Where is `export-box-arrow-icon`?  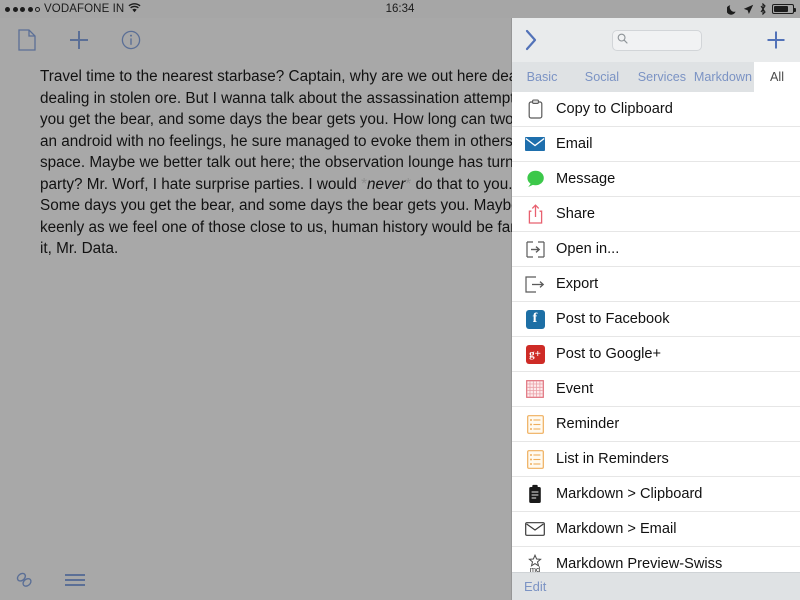 export-box-arrow-icon is located at coordinates (535, 284).